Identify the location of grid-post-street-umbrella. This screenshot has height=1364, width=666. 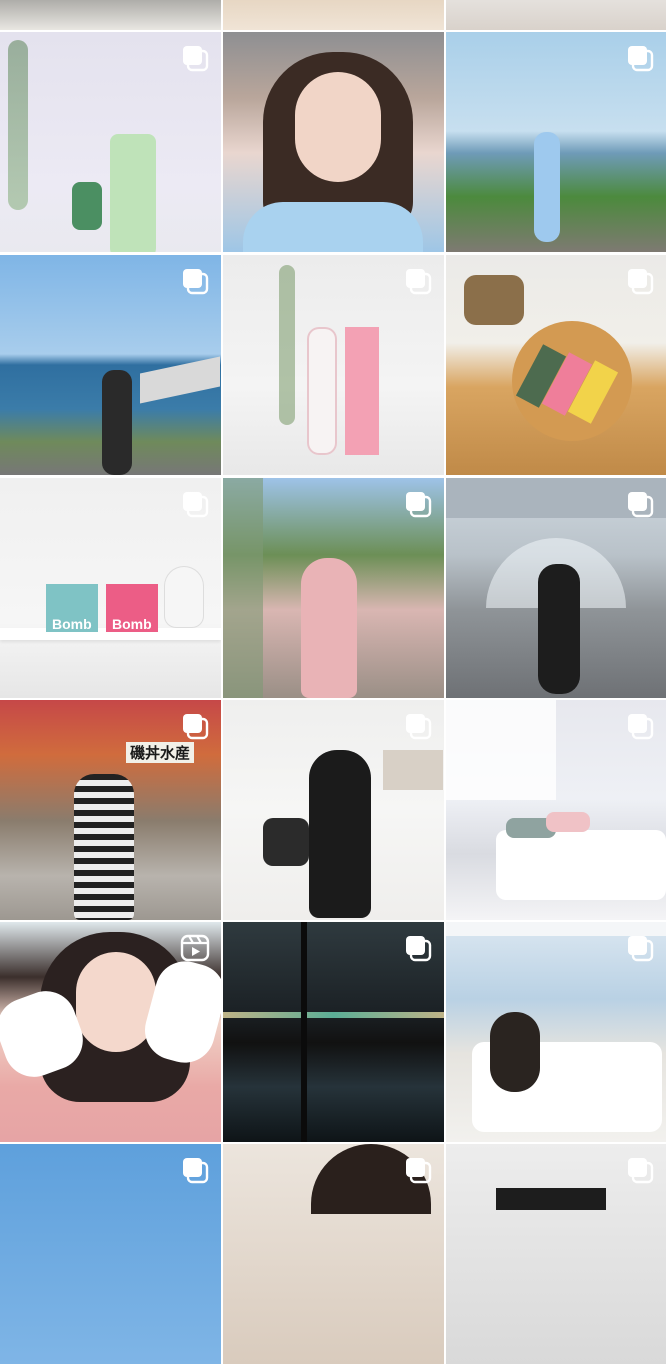
(556, 588).